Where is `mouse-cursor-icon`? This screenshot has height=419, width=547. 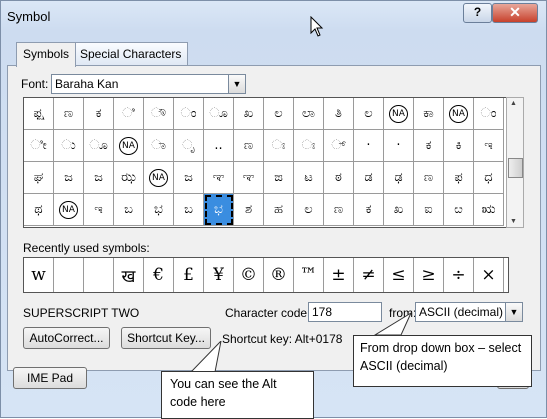
mouse-cursor-icon is located at coordinates (317, 26).